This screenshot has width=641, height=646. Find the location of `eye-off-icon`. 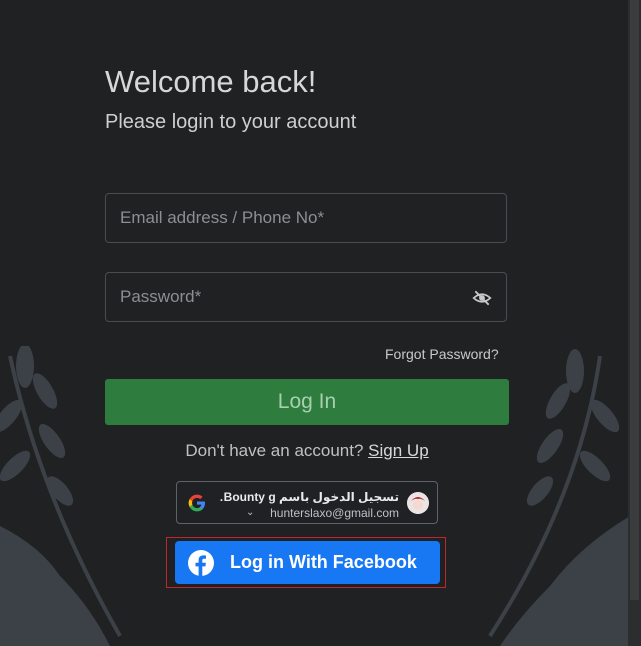

eye-off-icon is located at coordinates (482, 298).